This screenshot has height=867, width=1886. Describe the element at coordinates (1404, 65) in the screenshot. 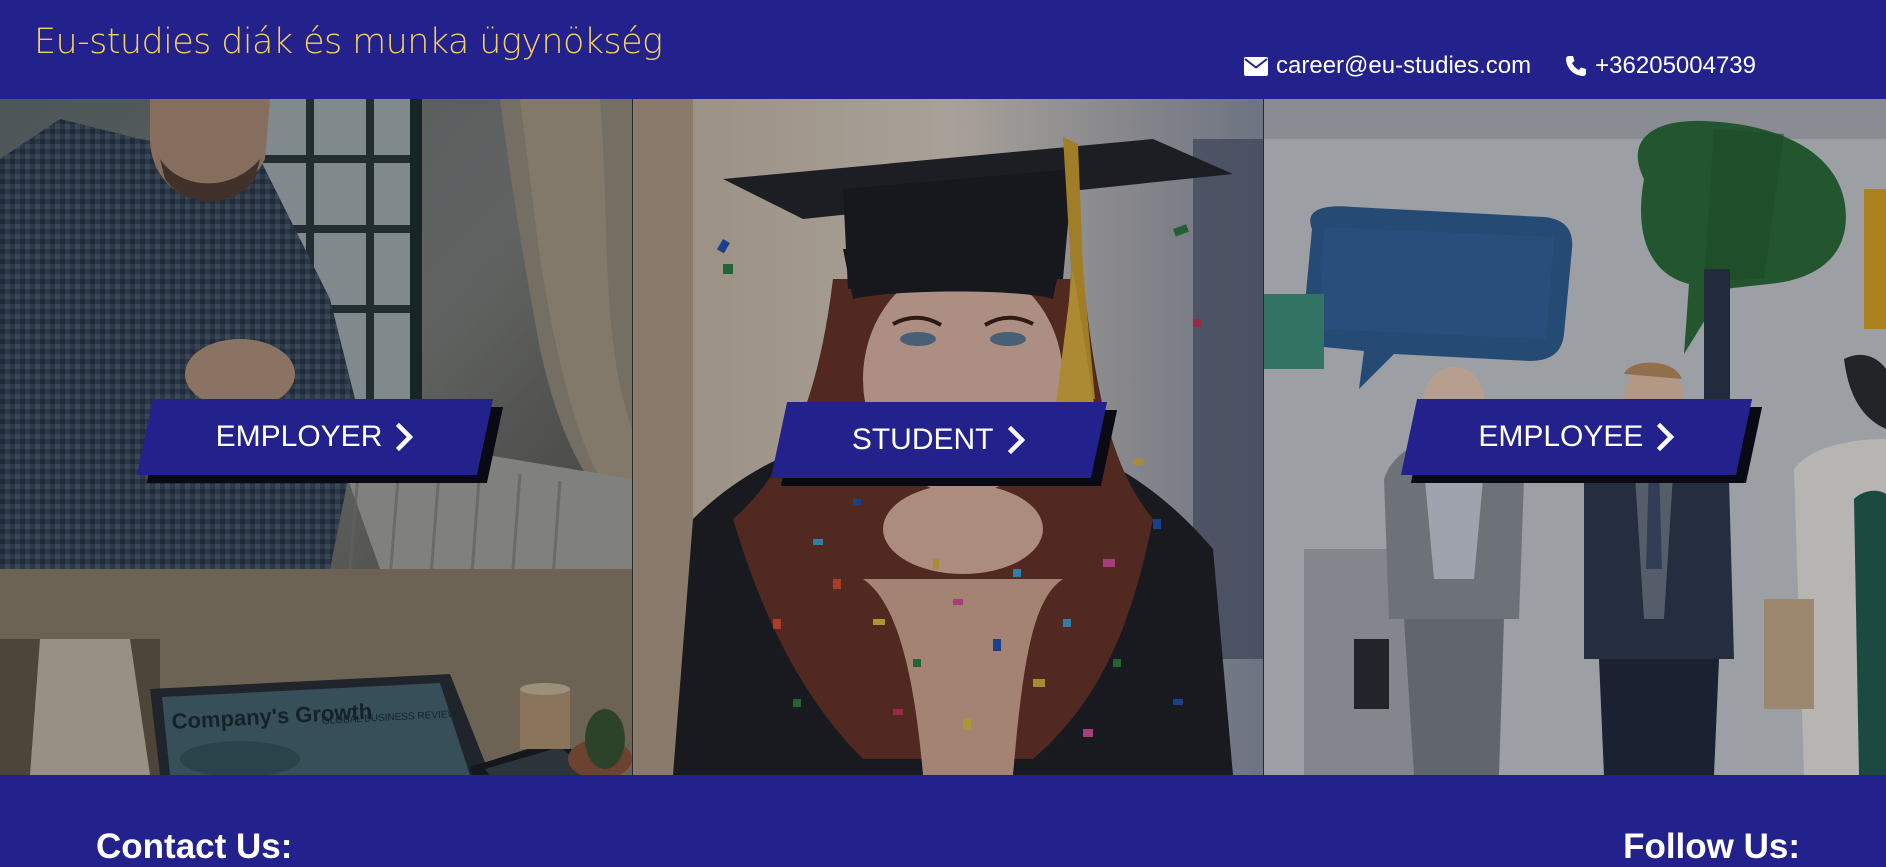

I see `email-text: career@eu-studies.com` at that location.